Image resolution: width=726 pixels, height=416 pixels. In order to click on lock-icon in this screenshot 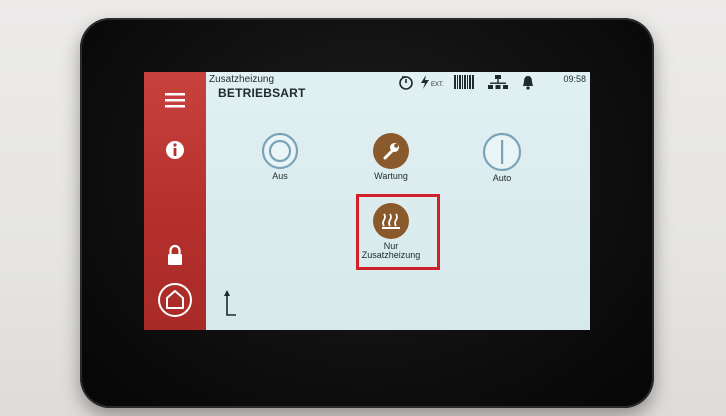, I will do `click(175, 254)`.